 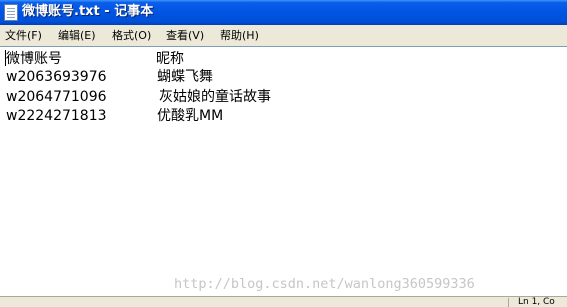 I want to click on menu-view: 查看(V), so click(x=185, y=35).